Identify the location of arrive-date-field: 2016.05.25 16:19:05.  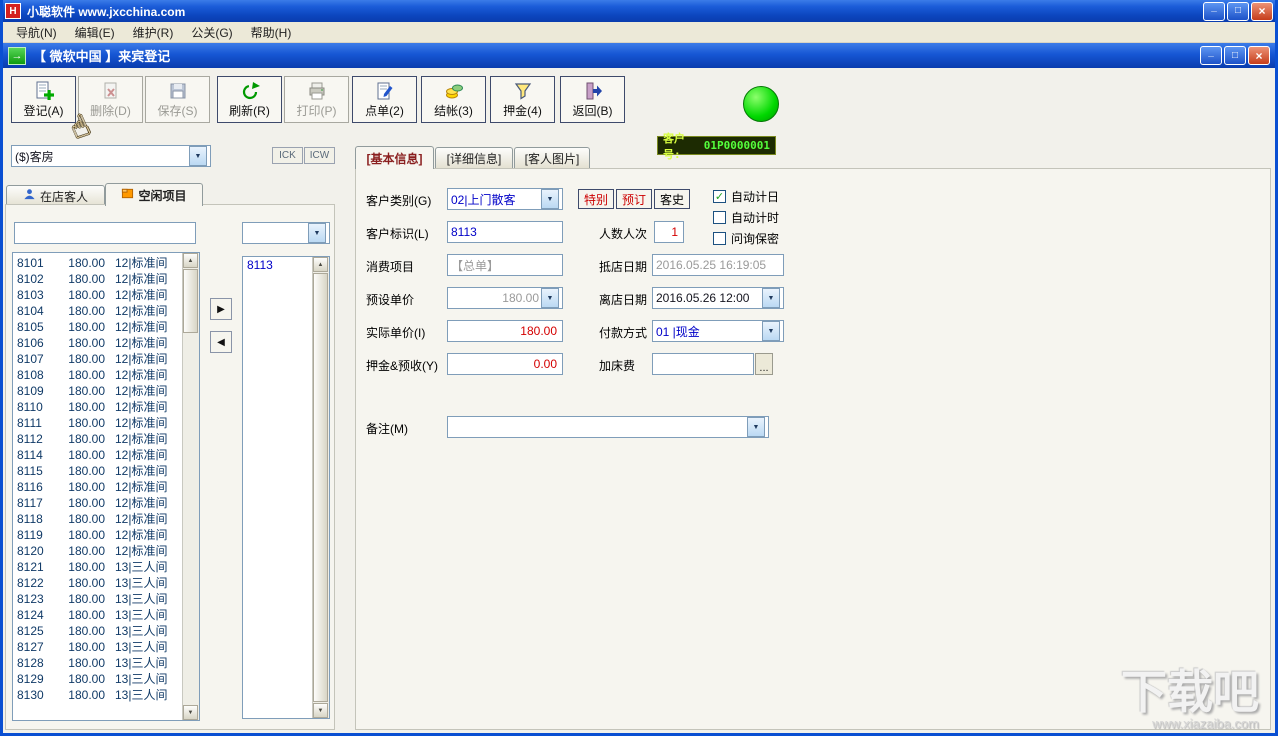
(718, 265).